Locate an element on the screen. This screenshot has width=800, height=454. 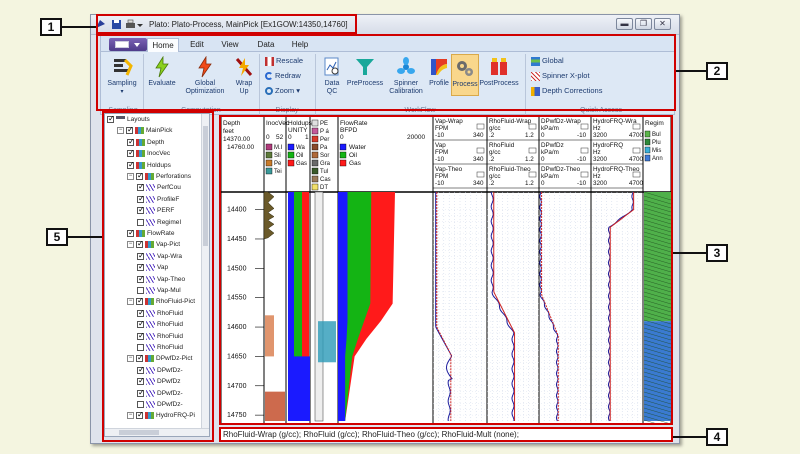
restore-button: ❐ is located at coordinates (643, 24).